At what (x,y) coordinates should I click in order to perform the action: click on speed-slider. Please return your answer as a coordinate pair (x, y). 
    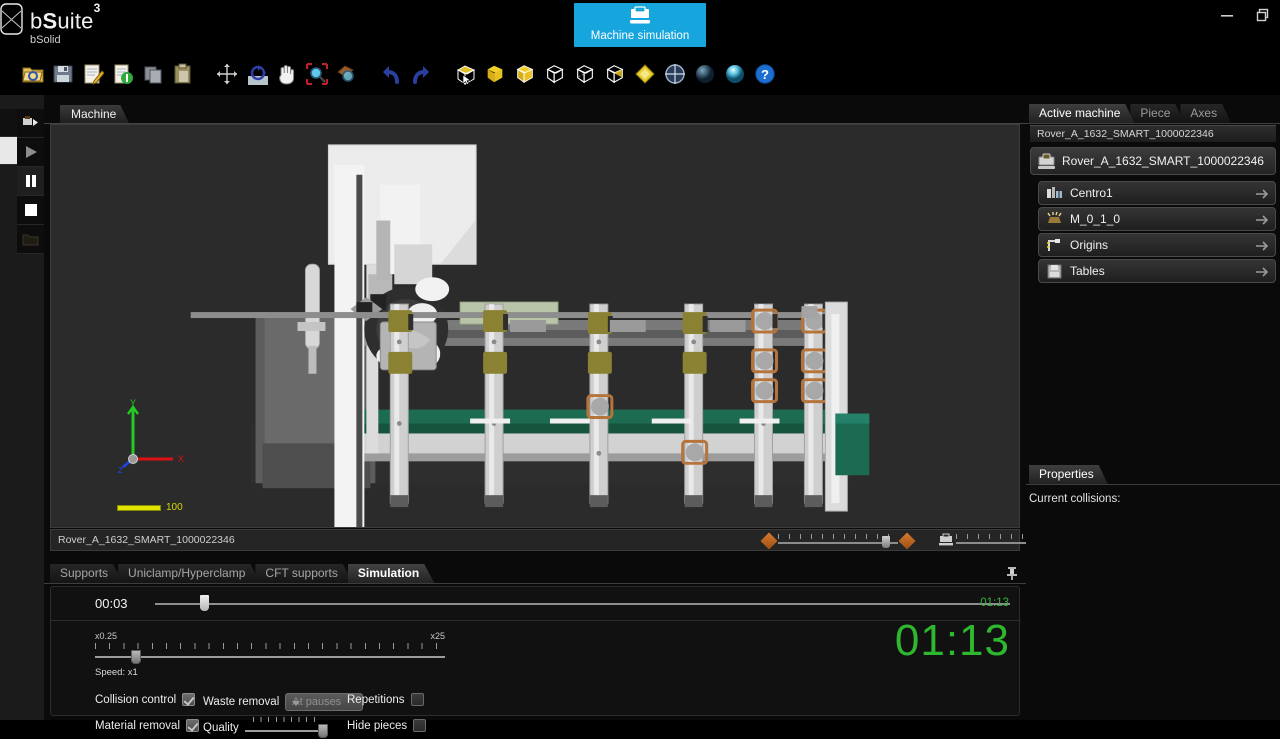
    Looking at the image, I should click on (270, 657).